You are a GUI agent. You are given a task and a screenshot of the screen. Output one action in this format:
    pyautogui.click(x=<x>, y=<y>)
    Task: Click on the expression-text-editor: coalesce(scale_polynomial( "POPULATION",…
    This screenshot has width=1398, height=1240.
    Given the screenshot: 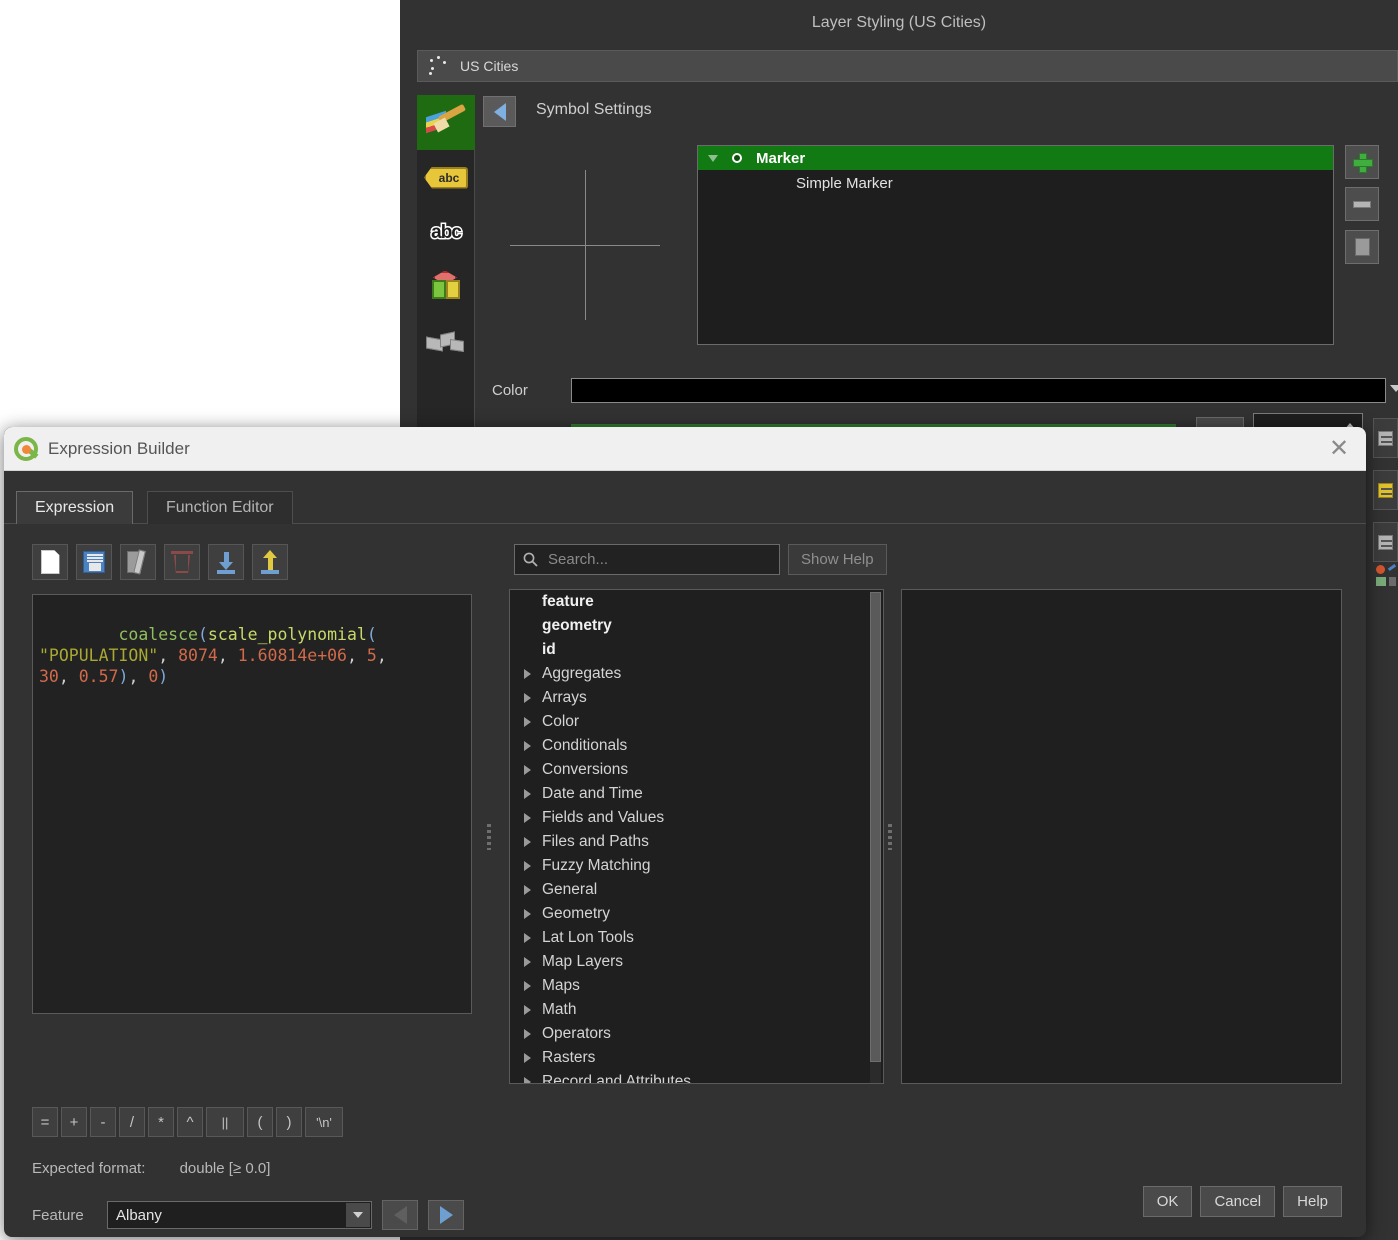 What is the action you would take?
    pyautogui.click(x=252, y=804)
    